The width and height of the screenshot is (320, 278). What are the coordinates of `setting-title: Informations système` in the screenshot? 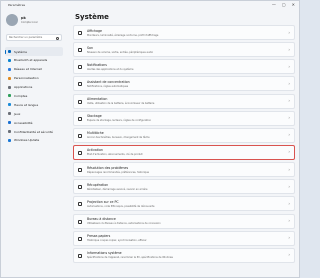 It's located at (104, 253).